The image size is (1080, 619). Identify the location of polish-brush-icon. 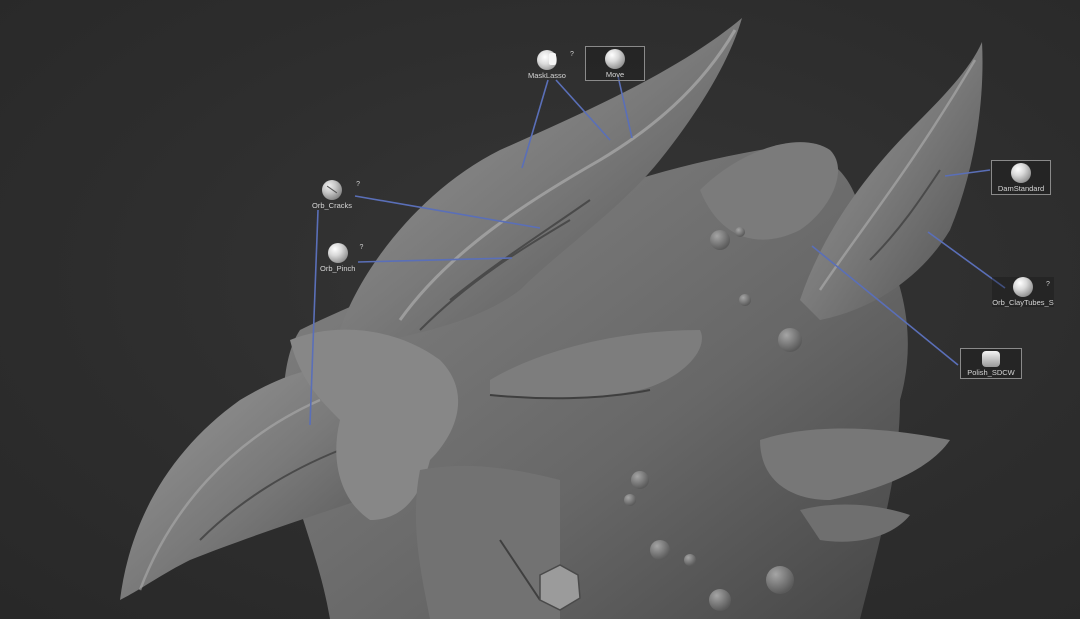
(991, 359).